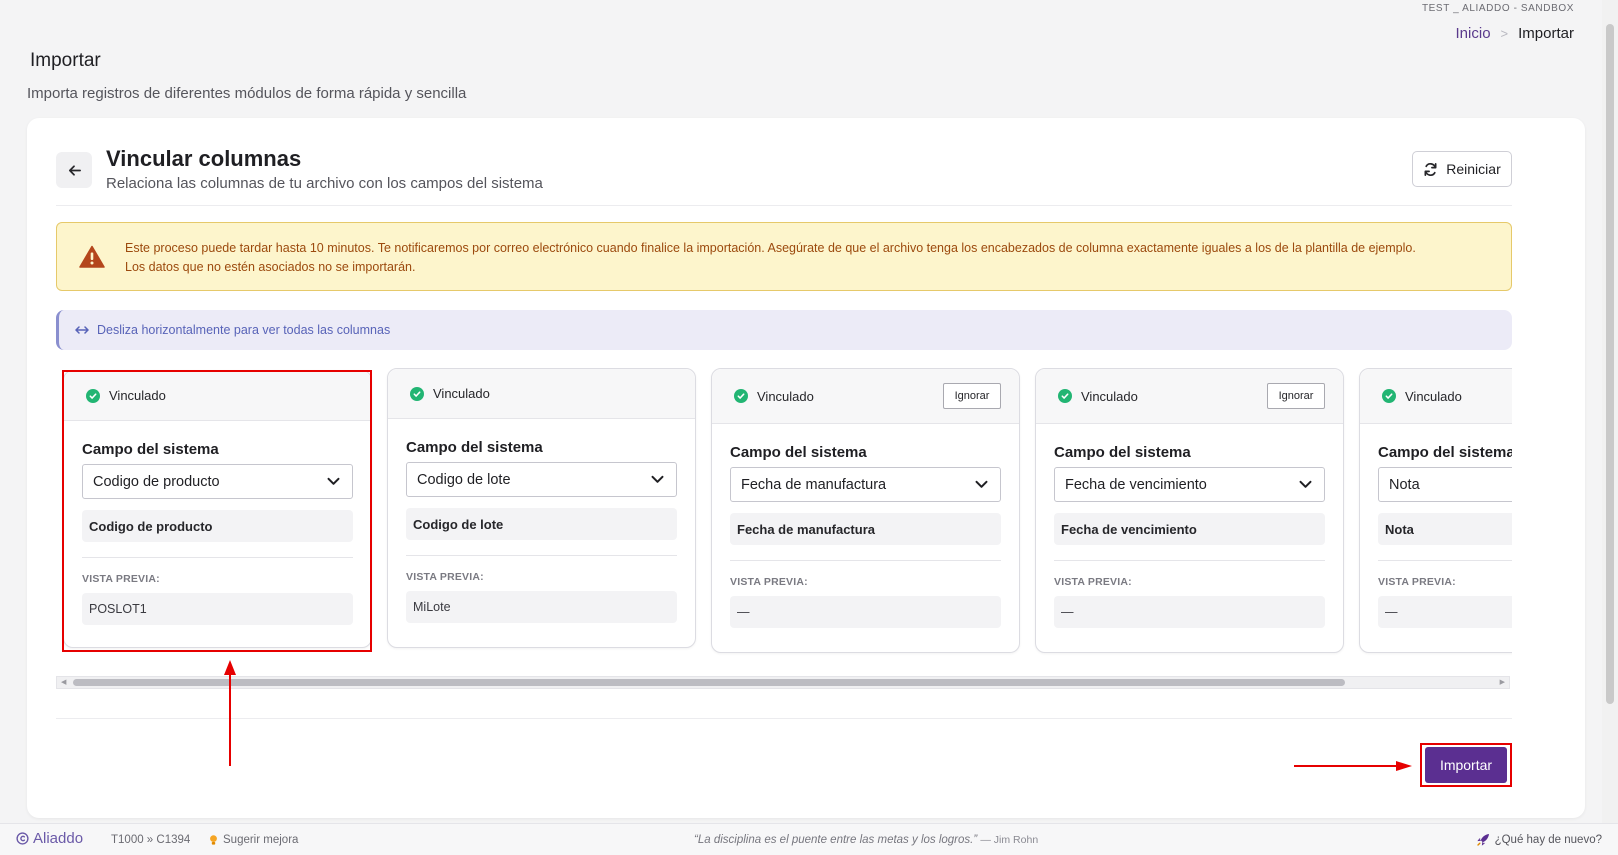  I want to click on horizontal-scrollbar-thumb, so click(709, 682).